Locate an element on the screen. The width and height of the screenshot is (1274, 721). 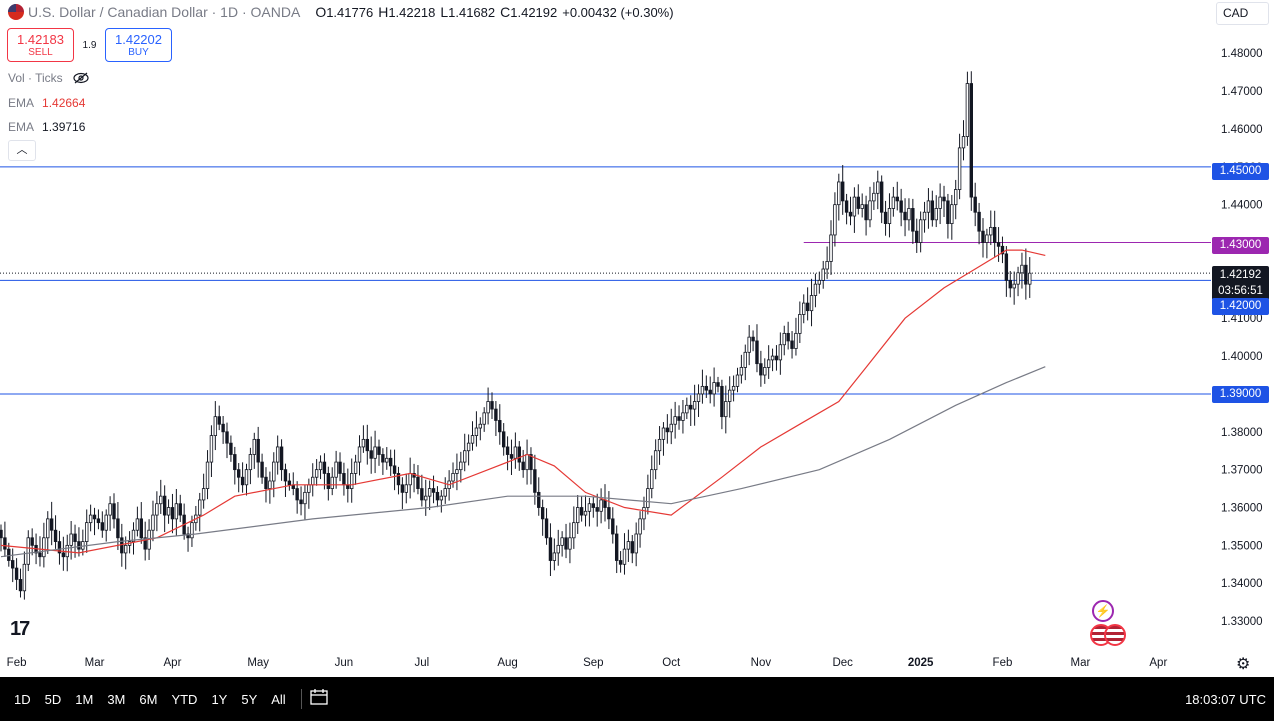
eye-hidden-icon is located at coordinates (81, 78).